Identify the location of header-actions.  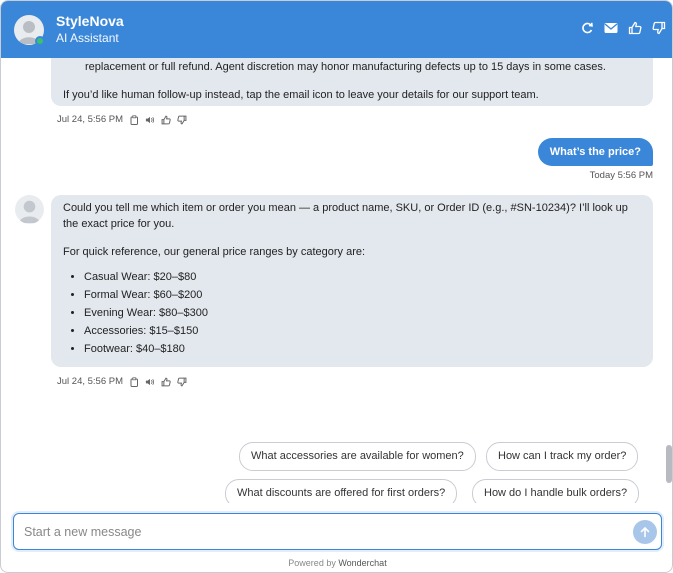
(623, 28).